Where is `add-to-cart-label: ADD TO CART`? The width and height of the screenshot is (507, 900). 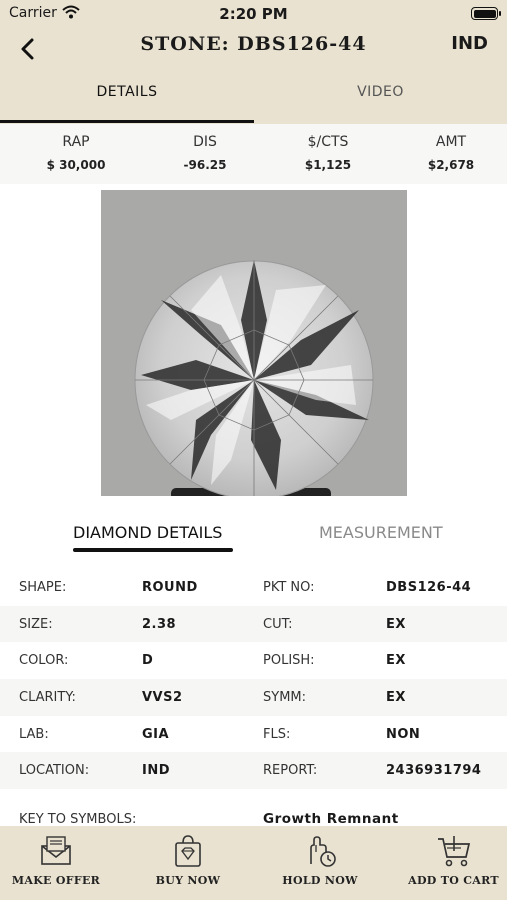
add-to-cart-label: ADD TO CART is located at coordinates (453, 880).